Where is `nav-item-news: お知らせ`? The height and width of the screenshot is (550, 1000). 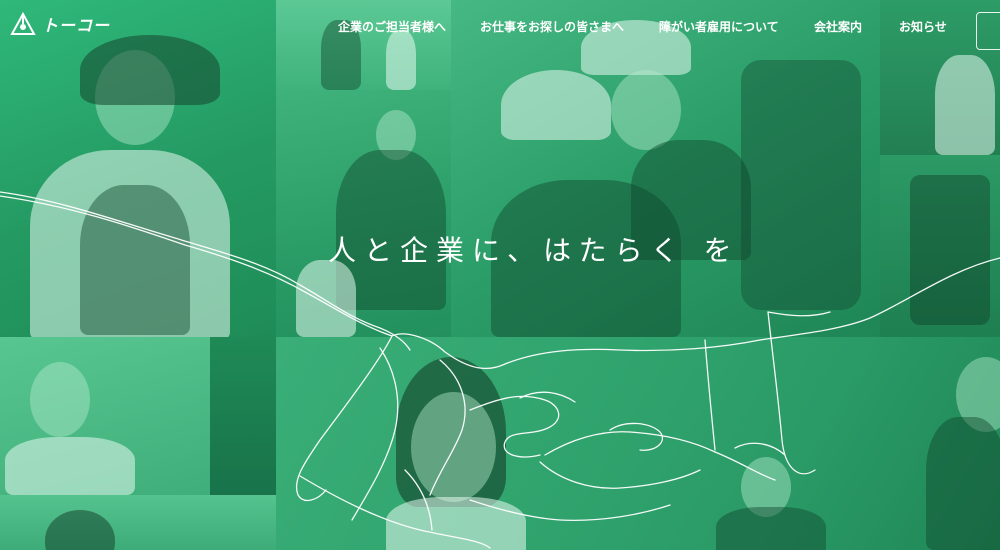
nav-item-news: お知らせ is located at coordinates (923, 26).